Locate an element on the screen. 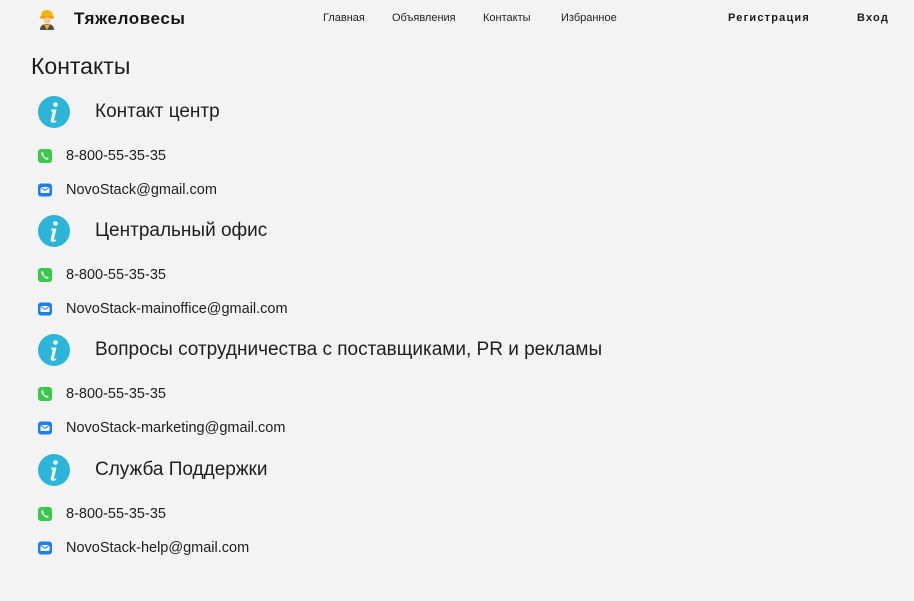 This screenshot has height=601, width=914. section-header: Служба Поддержки is located at coordinates (152, 470).